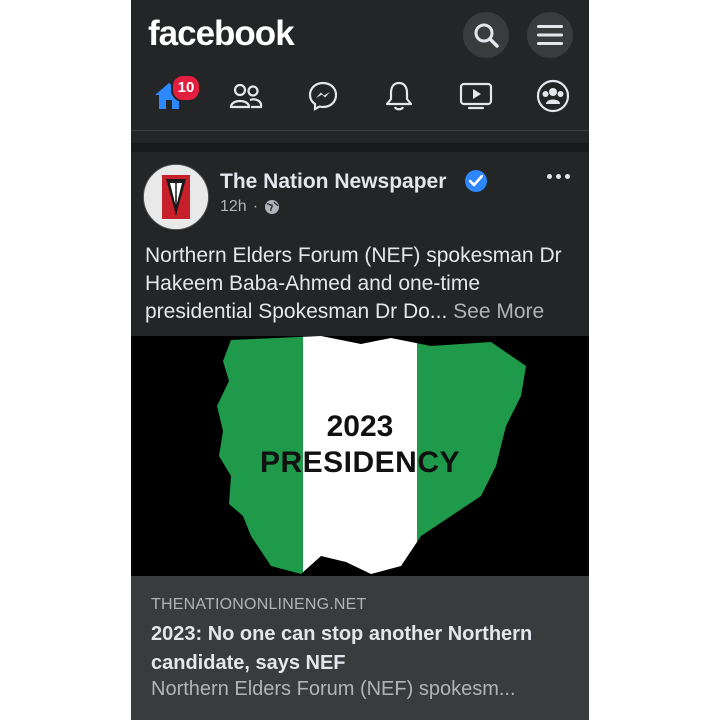 The width and height of the screenshot is (720, 720). I want to click on header-divider, so click(360, 130).